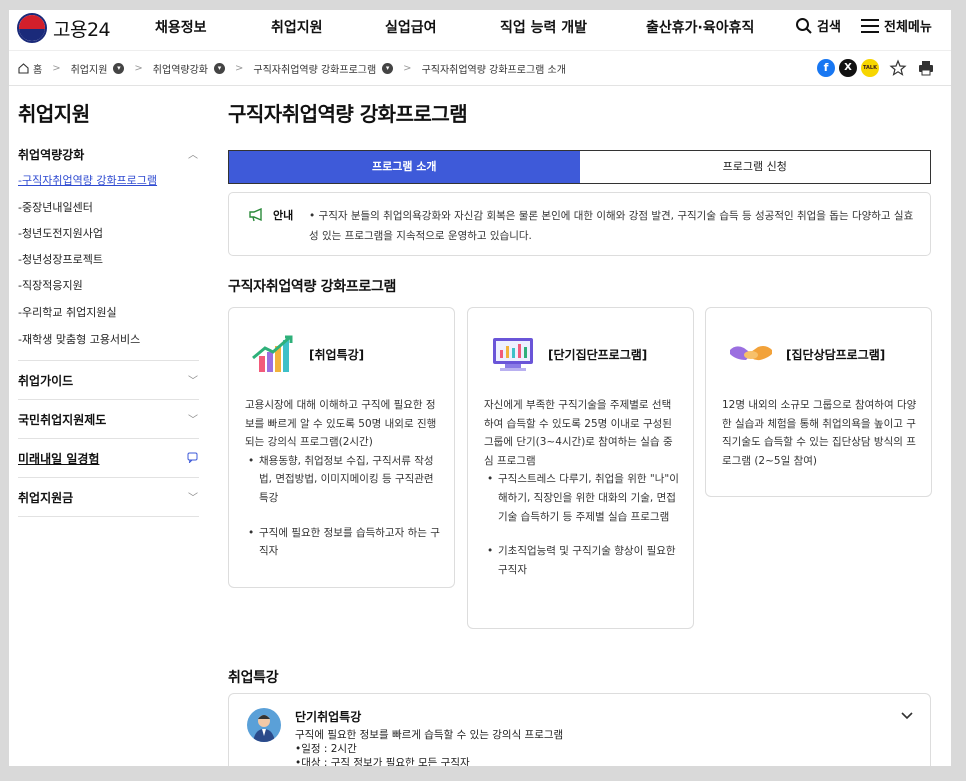  Describe the element at coordinates (343, 542) in the screenshot. I see `card-bullet: 구직에 필요한 정보를 습득하고자 하는 구직자` at that location.